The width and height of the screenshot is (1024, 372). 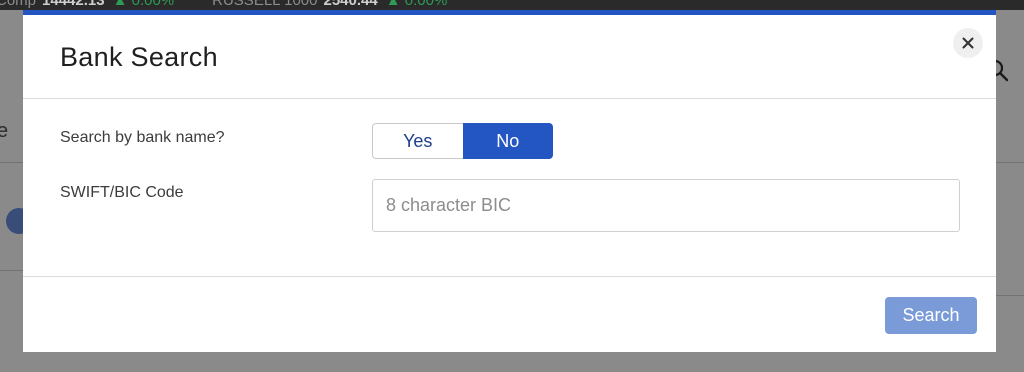 What do you see at coordinates (507, 141) in the screenshot?
I see `toggle-no-button: No` at bounding box center [507, 141].